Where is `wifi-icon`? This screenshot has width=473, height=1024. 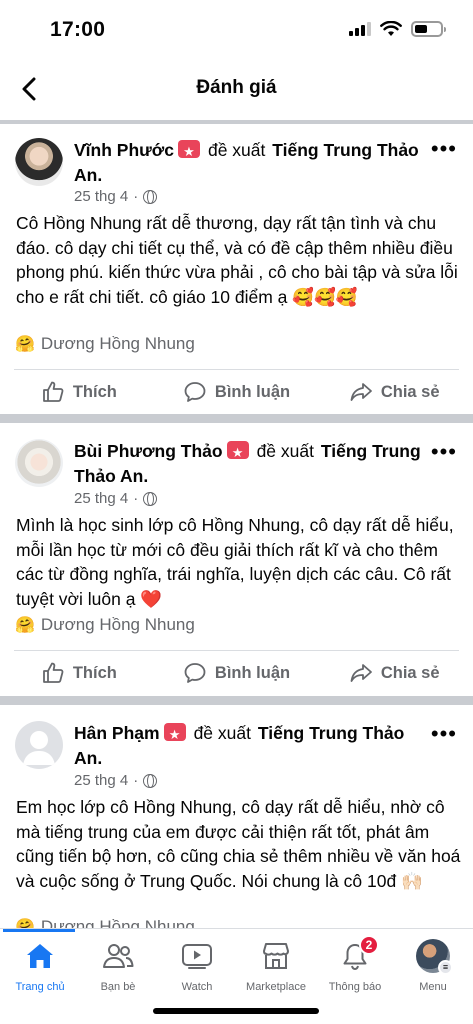
wifi-icon is located at coordinates (391, 28).